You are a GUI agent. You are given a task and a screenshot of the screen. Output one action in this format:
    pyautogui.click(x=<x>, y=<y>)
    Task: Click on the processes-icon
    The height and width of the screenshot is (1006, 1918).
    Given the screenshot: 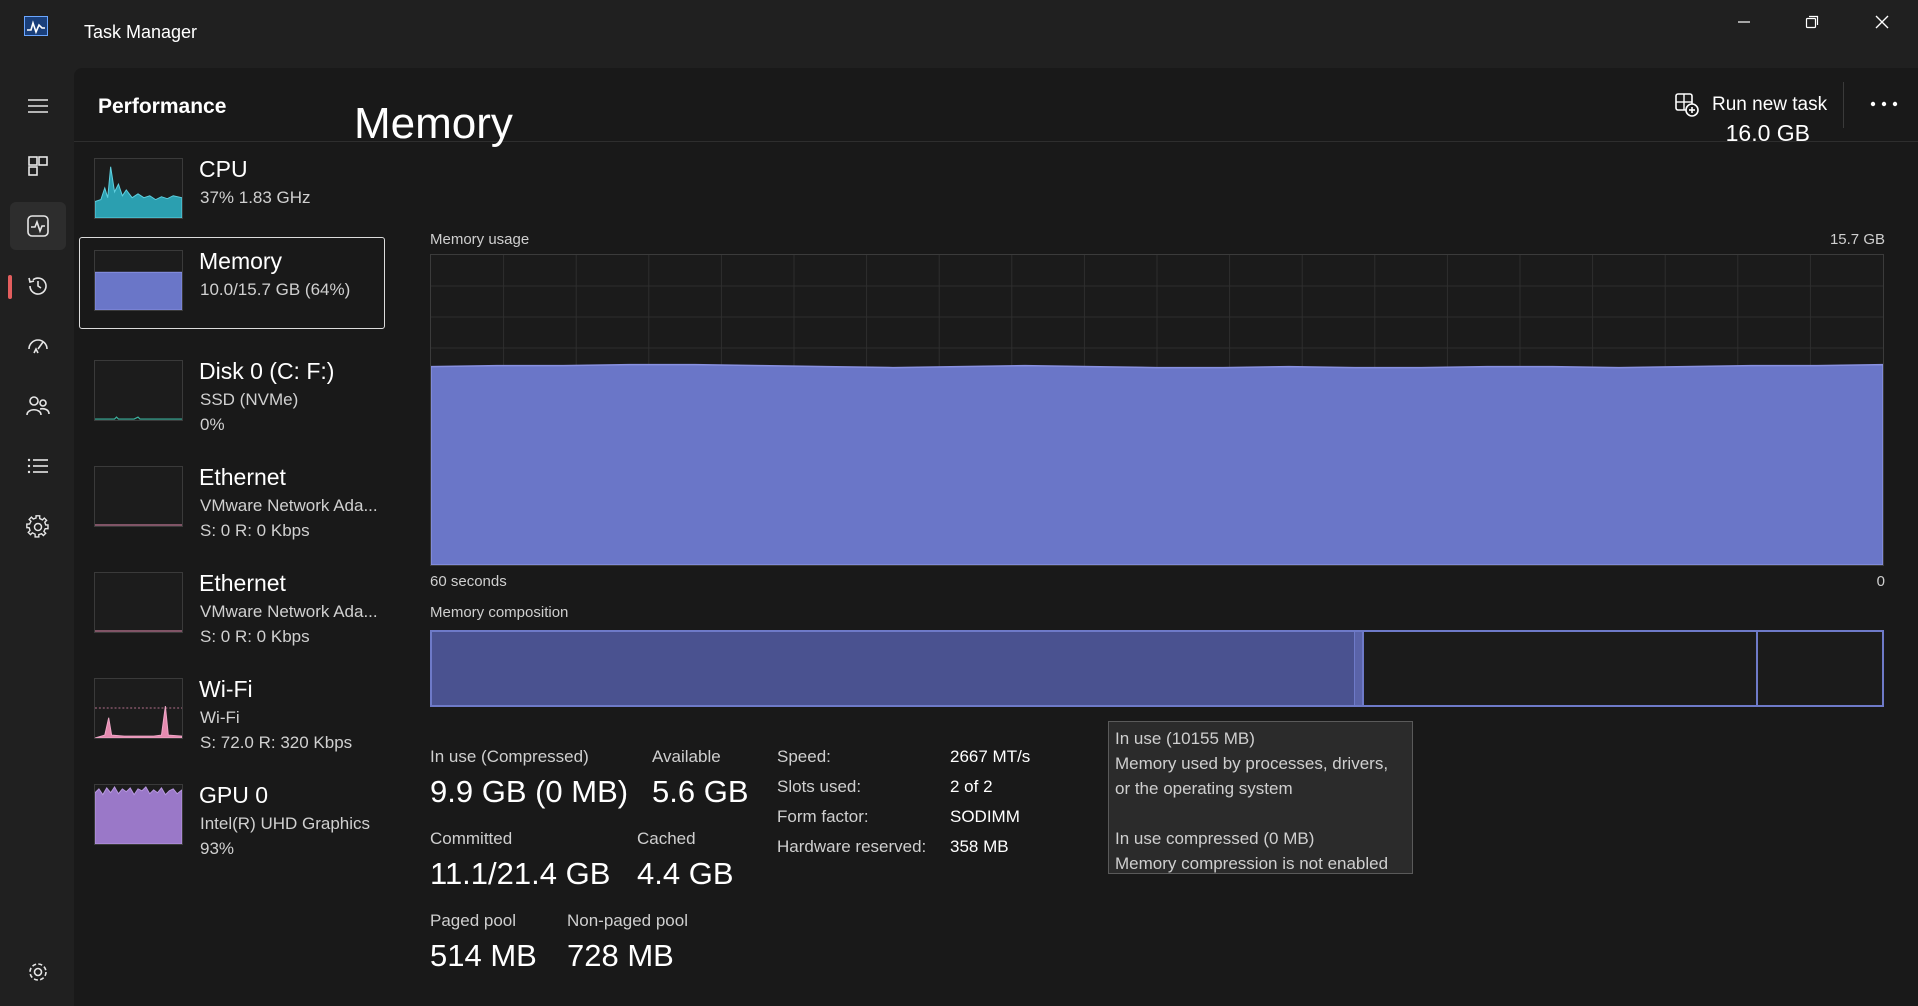 What is the action you would take?
    pyautogui.click(x=38, y=166)
    